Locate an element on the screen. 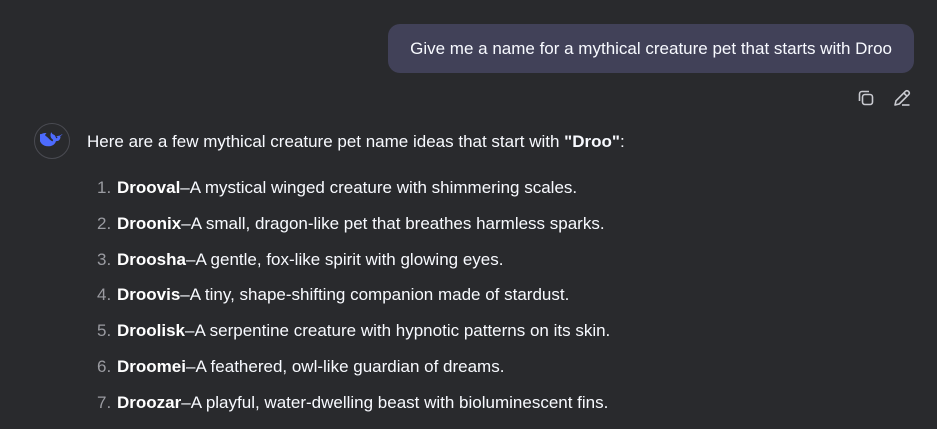 The height and width of the screenshot is (429, 937). edit-button is located at coordinates (902, 98).